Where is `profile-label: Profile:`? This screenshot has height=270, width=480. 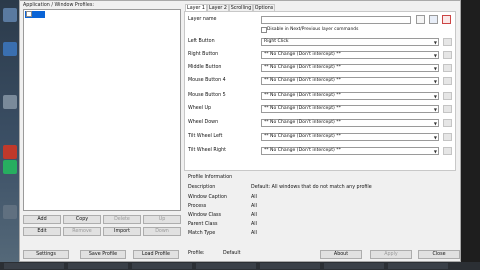 profile-label: Profile: is located at coordinates (196, 253).